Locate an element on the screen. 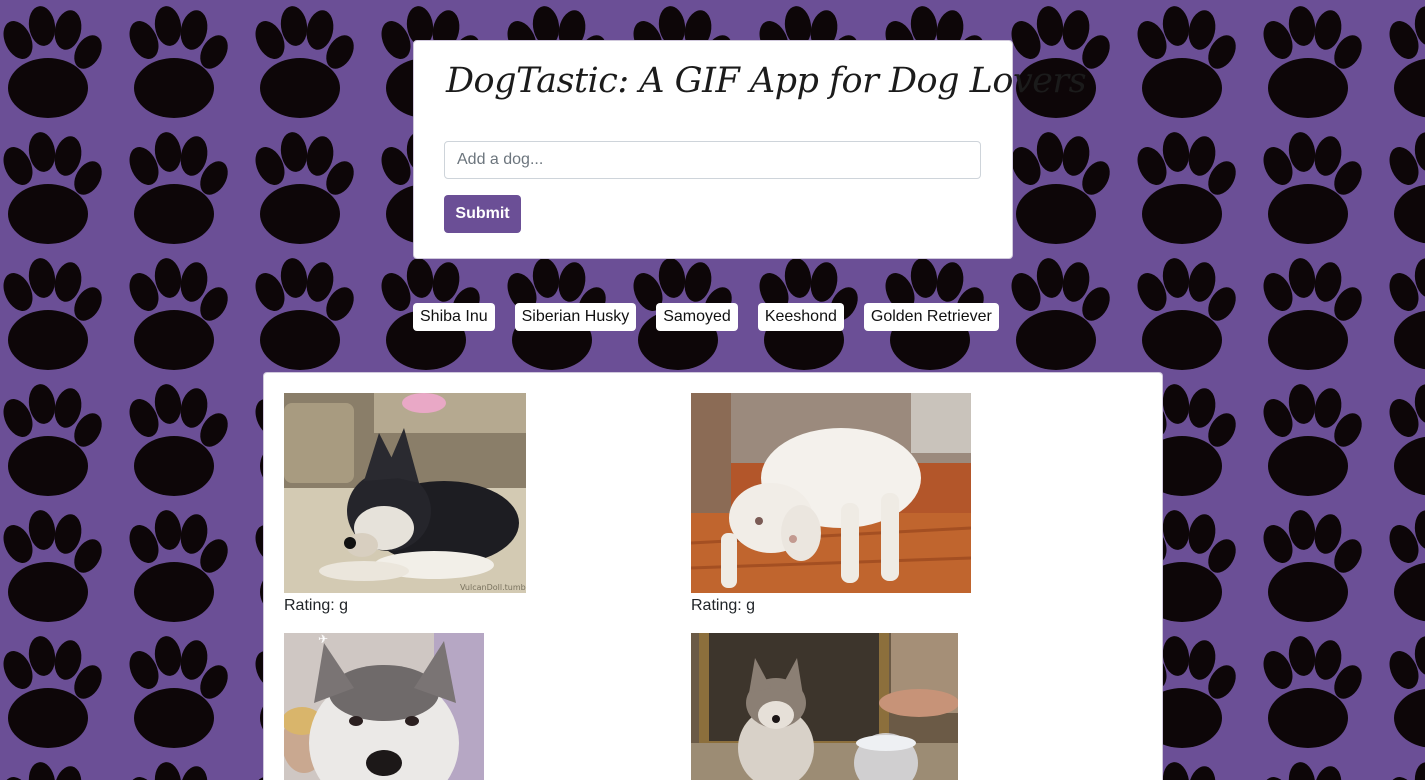 Image resolution: width=1425 pixels, height=780 pixels. add-dog-input is located at coordinates (712, 160).